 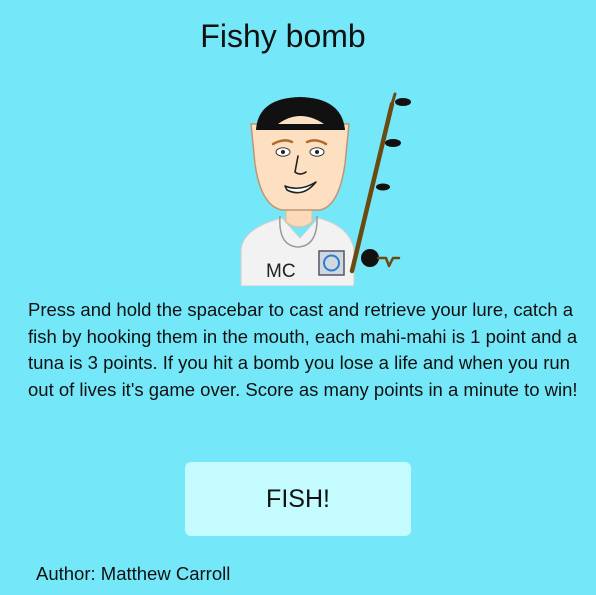 I want to click on fish-start-button: FISH!, so click(x=298, y=499).